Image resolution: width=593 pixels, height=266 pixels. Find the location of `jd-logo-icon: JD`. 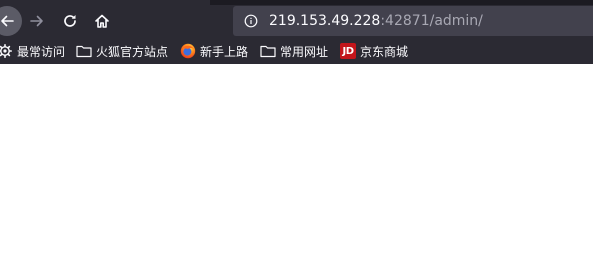

jd-logo-icon: JD is located at coordinates (348, 51).